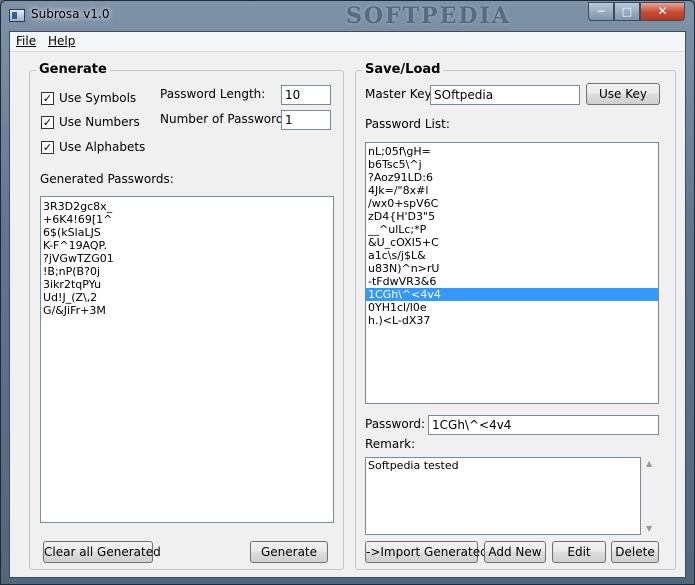 Image resolution: width=695 pixels, height=585 pixels. I want to click on list-item: -tFdwVR3&6, so click(512, 281).